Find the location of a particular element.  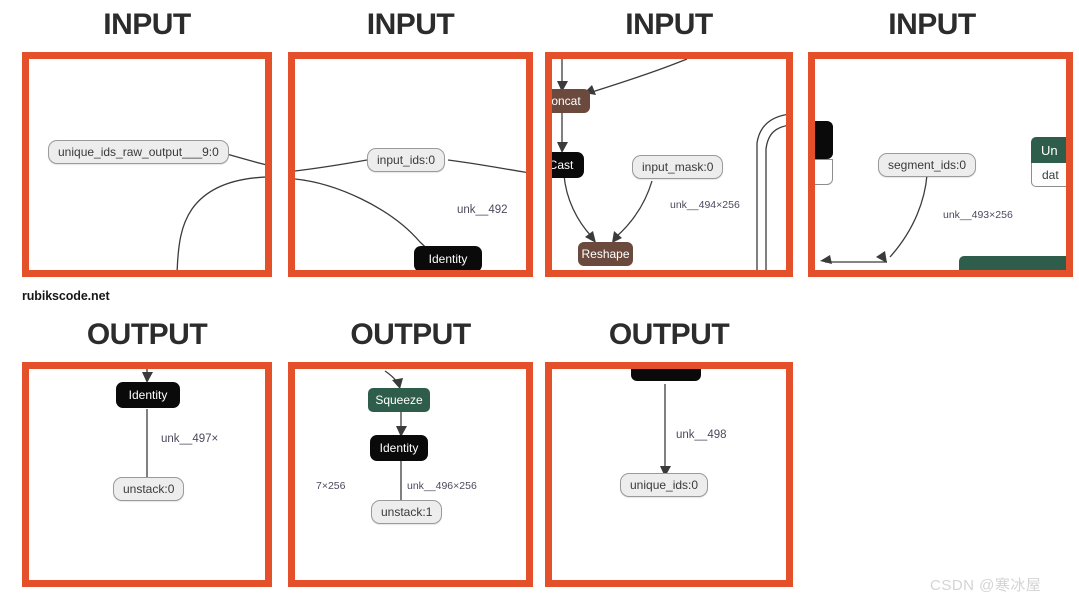

node-cast: Cast is located at coordinates (568, 165).